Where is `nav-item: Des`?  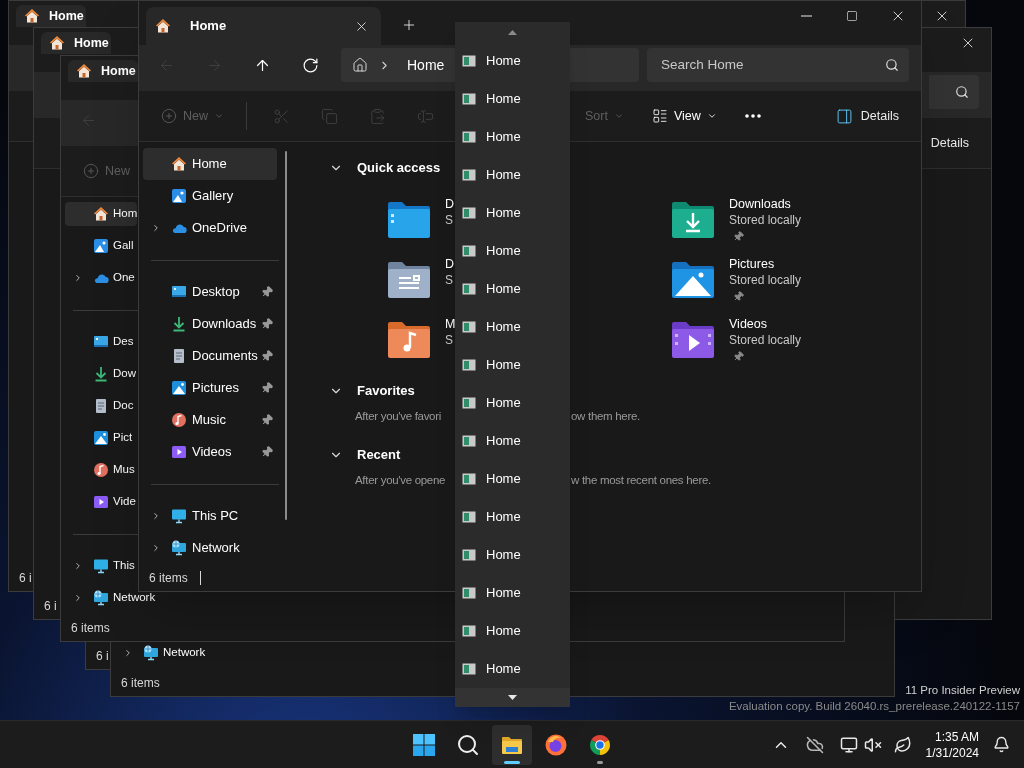
nav-item: Des is located at coordinates (99, 342).